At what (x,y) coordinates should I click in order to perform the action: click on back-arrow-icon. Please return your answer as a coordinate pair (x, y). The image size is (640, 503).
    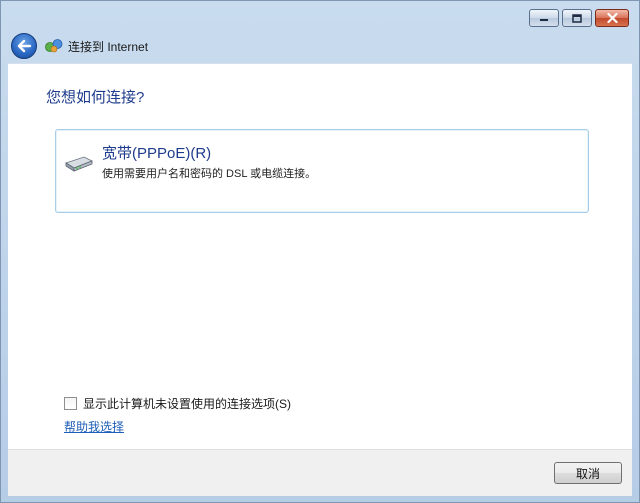
    Looking at the image, I should click on (24, 46).